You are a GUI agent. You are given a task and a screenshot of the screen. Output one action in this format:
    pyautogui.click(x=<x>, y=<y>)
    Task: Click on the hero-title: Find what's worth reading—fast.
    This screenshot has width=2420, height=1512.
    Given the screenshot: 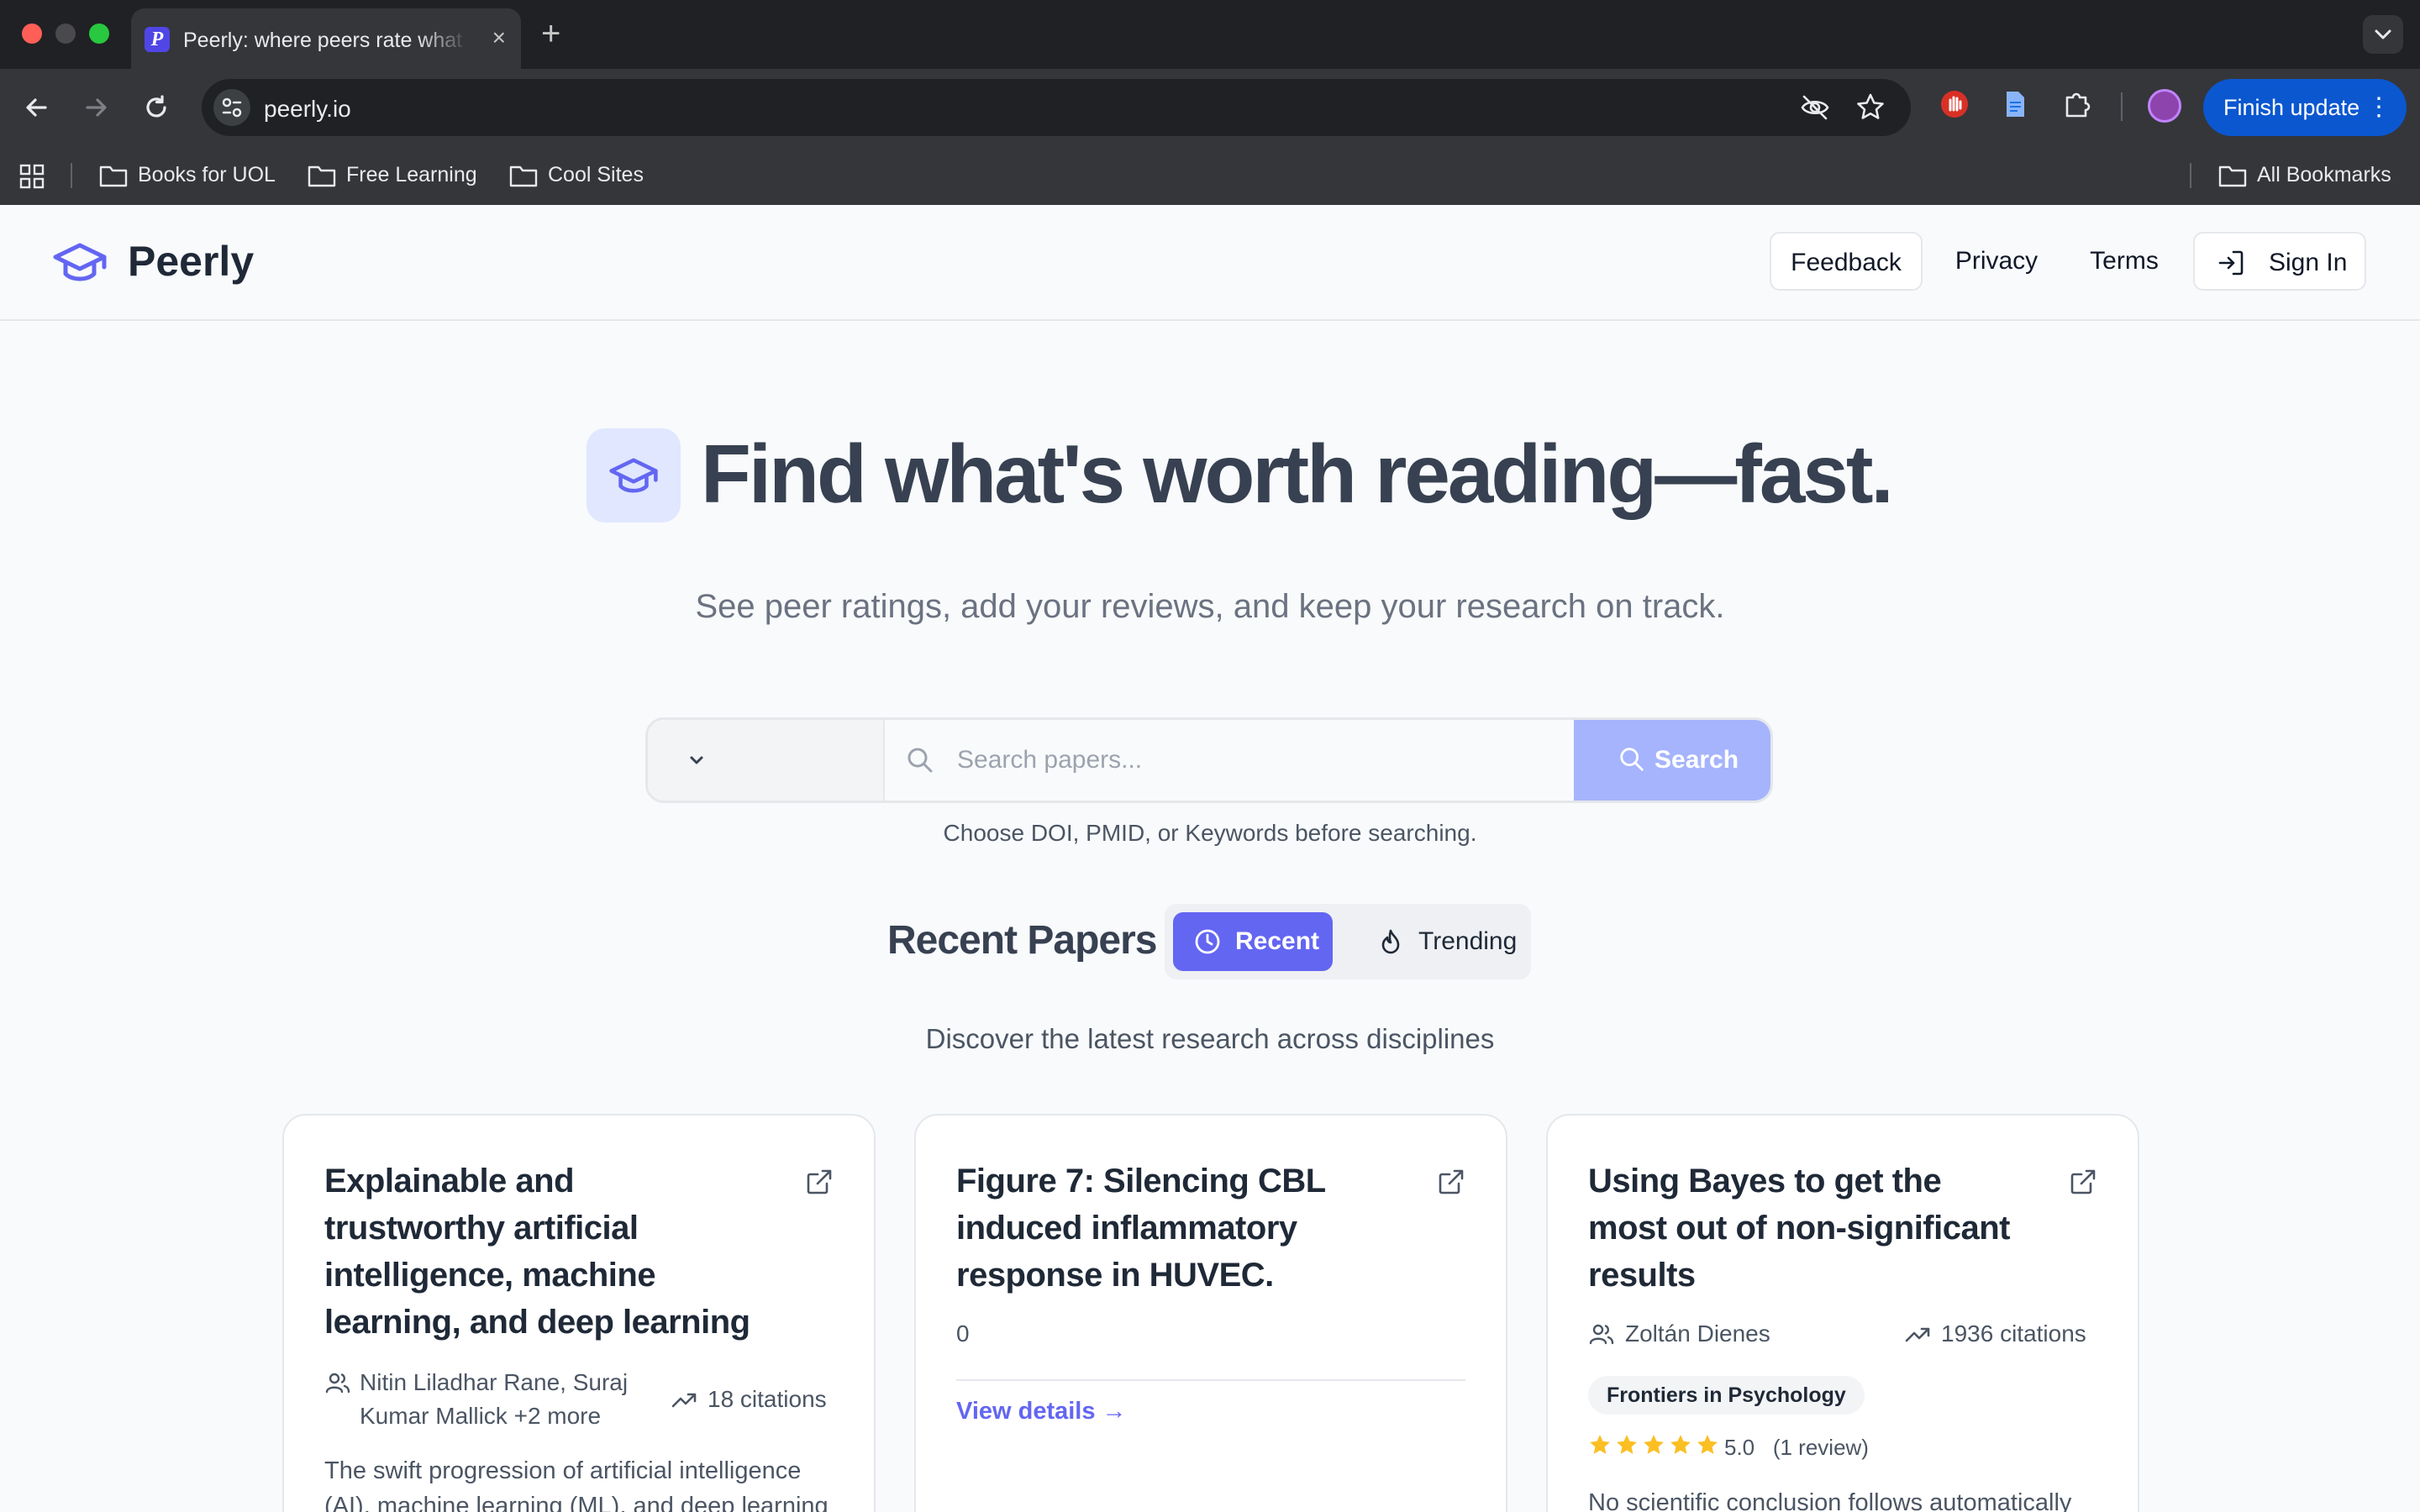 What is the action you would take?
    pyautogui.click(x=1297, y=474)
    